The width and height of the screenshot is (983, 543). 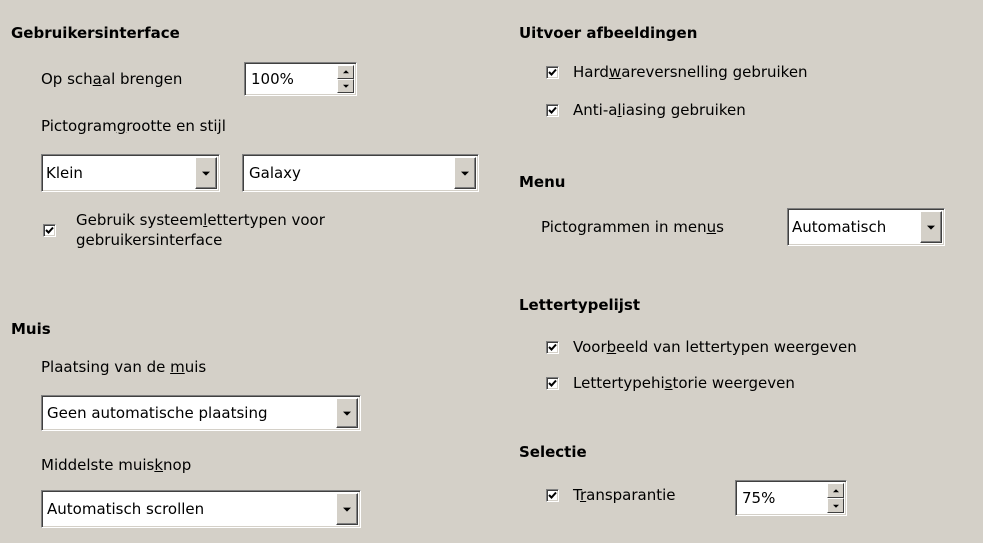 I want to click on mouse-placement-value: Geen automatische plaatsing, so click(x=157, y=413).